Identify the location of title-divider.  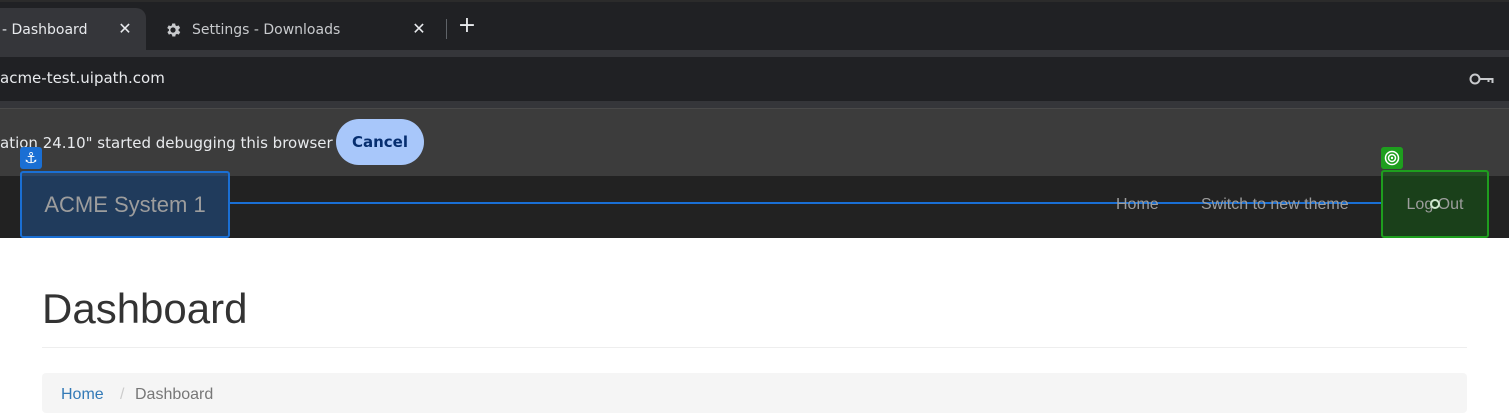
(754, 347).